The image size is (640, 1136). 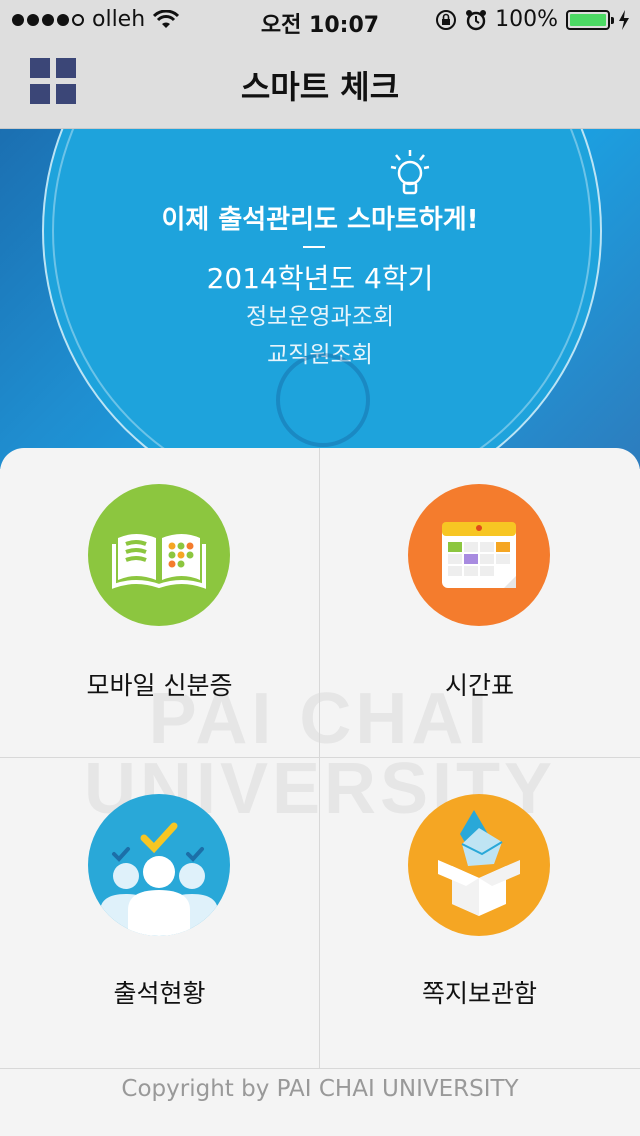 What do you see at coordinates (320, 20) in the screenshot?
I see `status-bar: olleh 오전 10:07 100%` at bounding box center [320, 20].